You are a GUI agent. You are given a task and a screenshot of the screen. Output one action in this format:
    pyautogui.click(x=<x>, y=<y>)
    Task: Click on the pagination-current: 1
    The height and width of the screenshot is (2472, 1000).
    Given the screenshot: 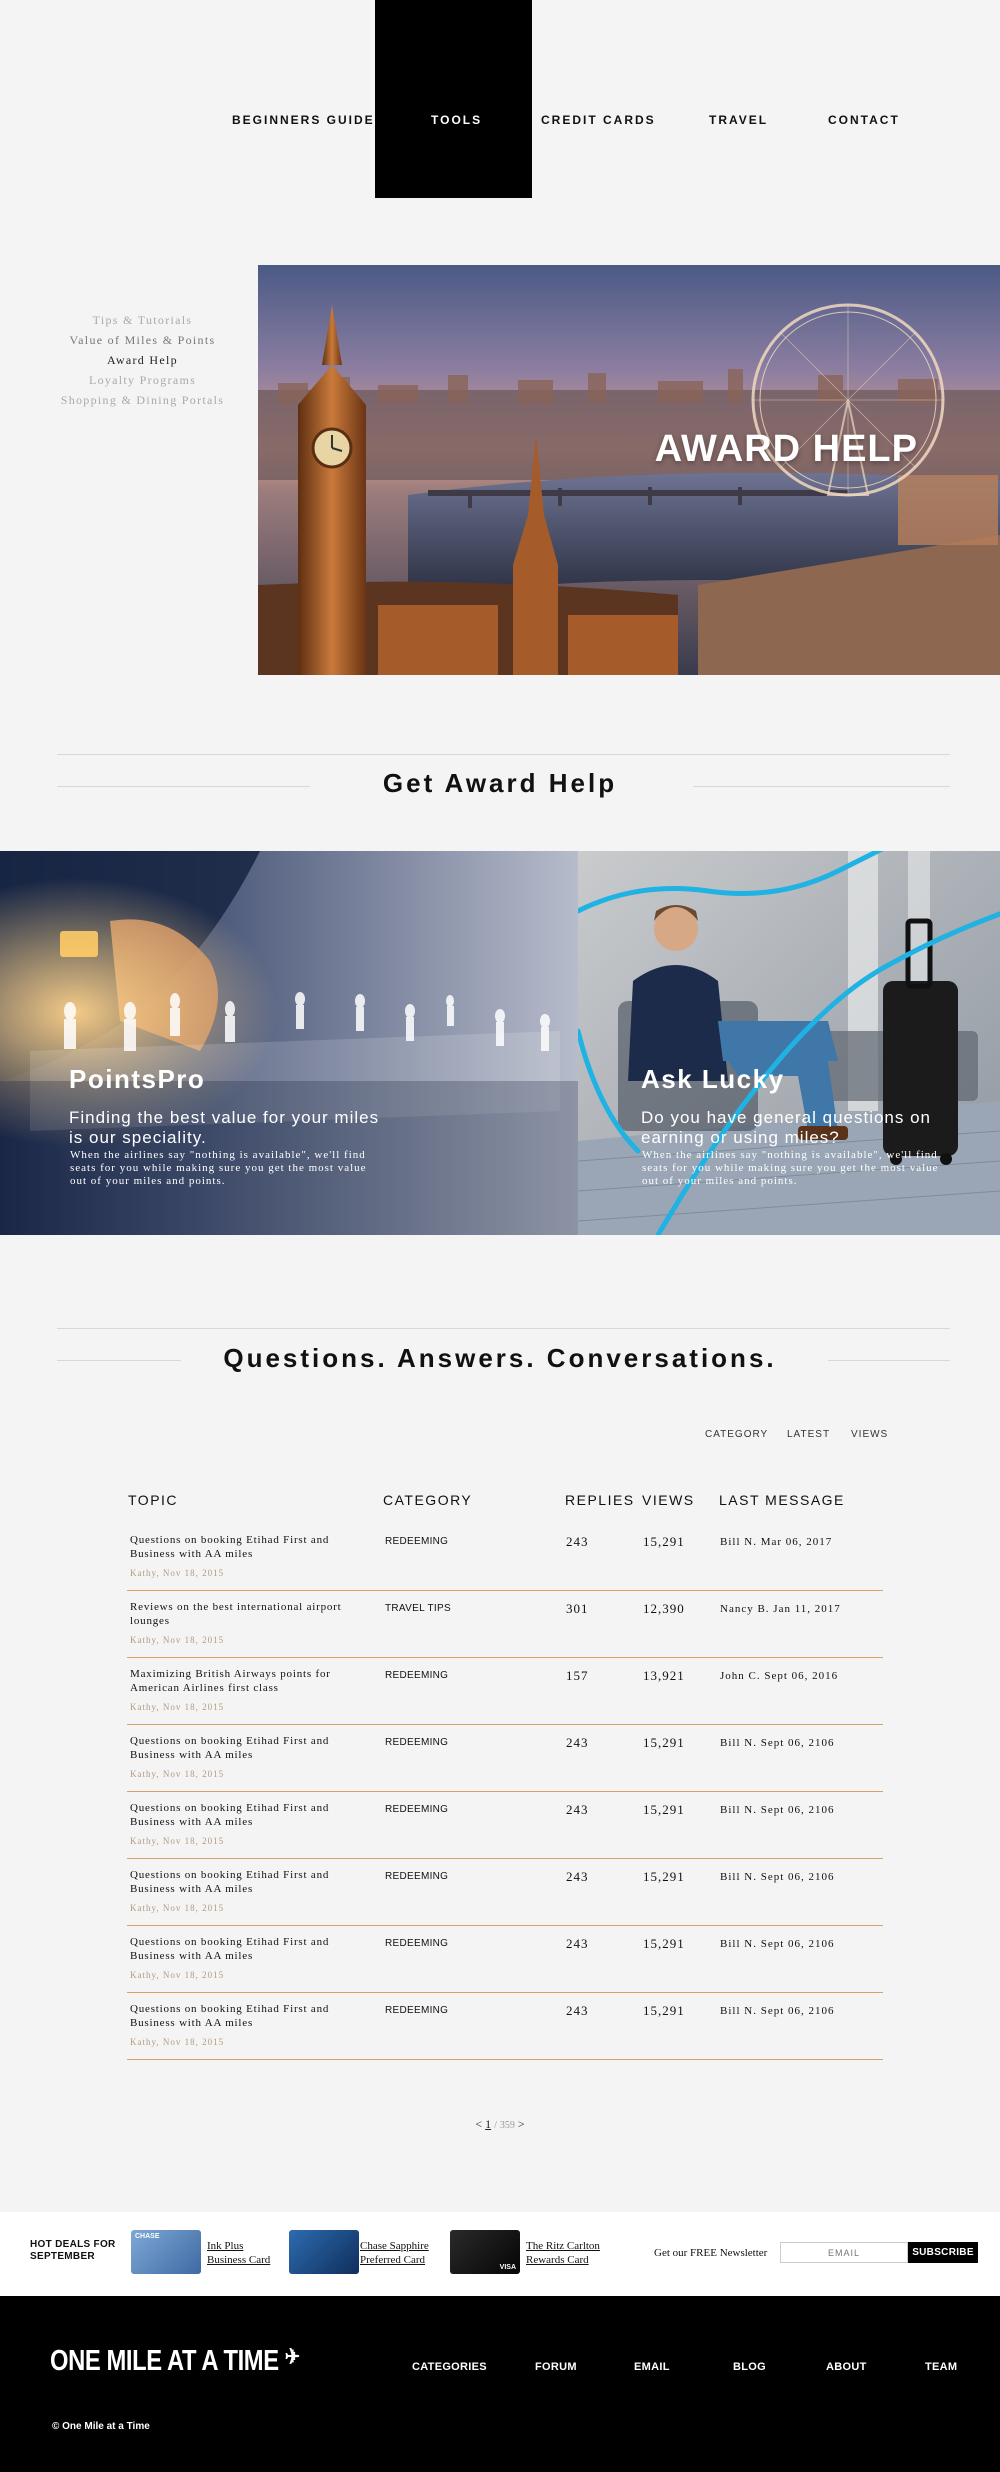 What is the action you would take?
    pyautogui.click(x=488, y=2124)
    